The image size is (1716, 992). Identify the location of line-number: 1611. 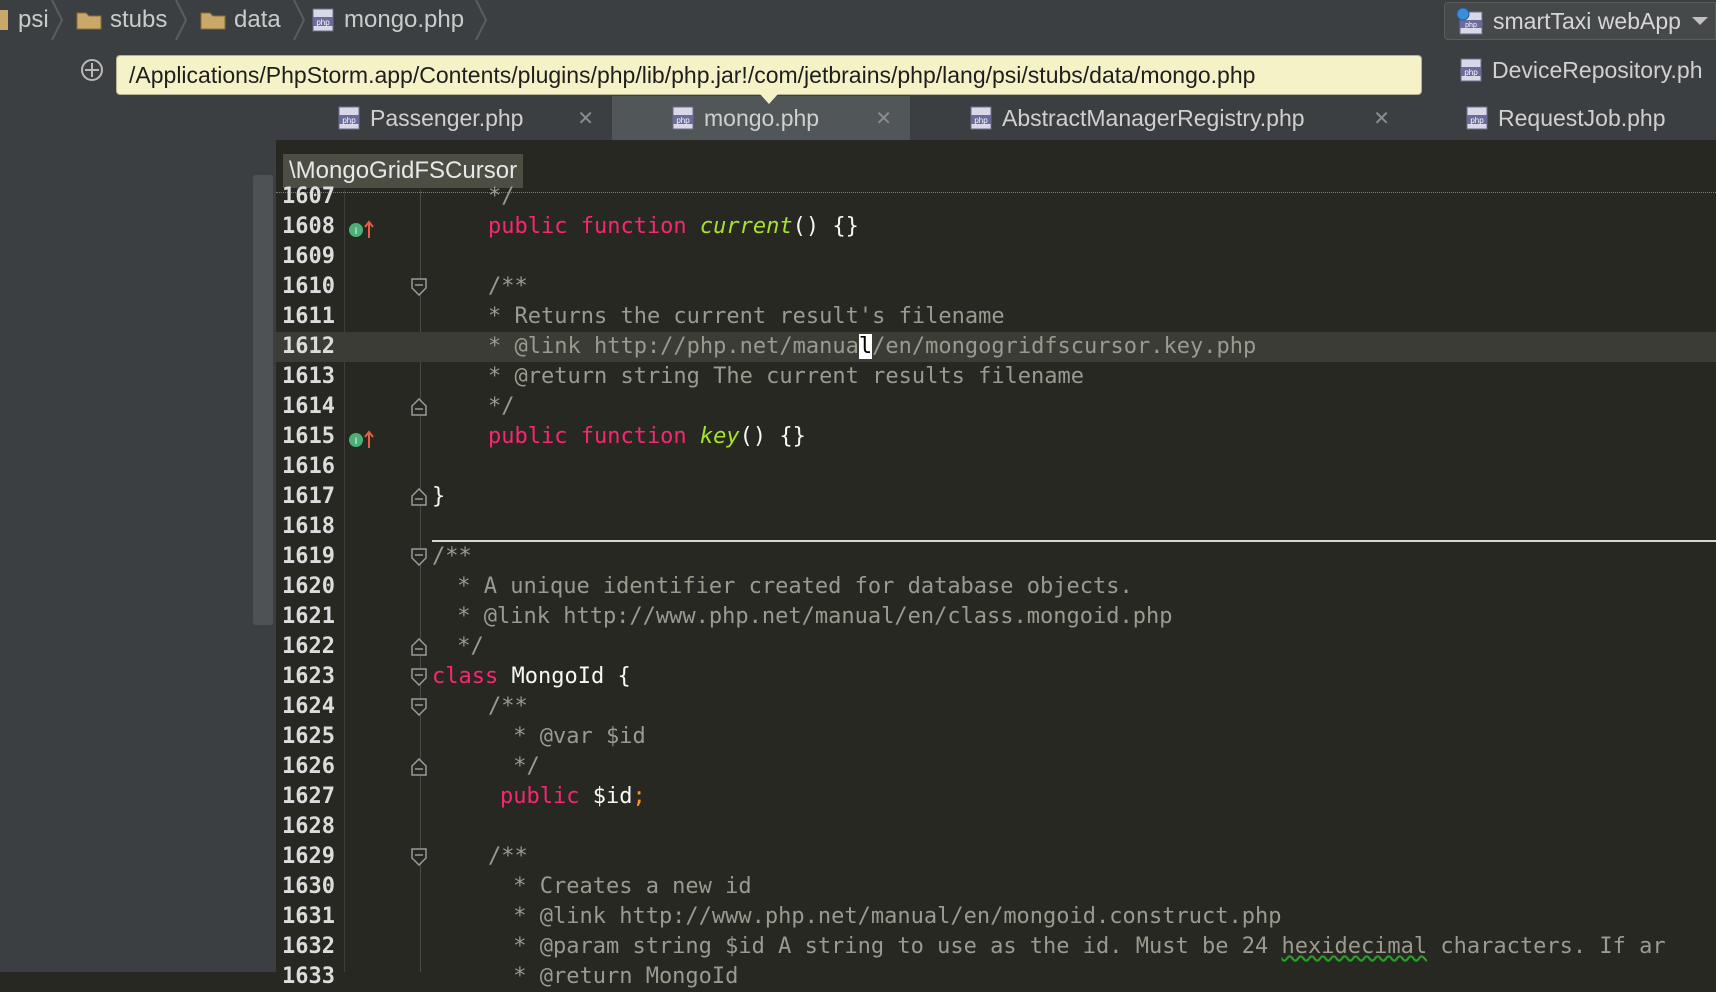
(308, 316).